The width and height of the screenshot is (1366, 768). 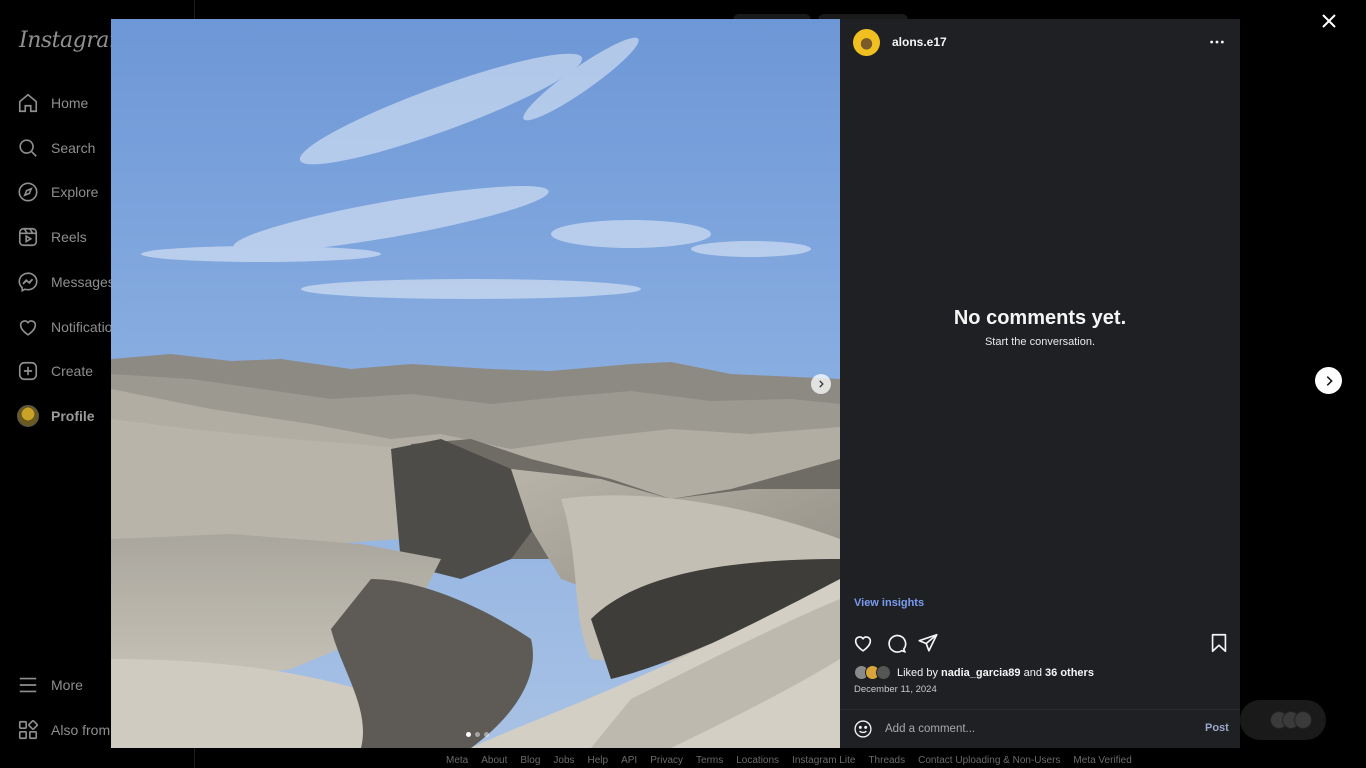 What do you see at coordinates (917, 672) in the screenshot?
I see `liked-by-prefix: Liked by` at bounding box center [917, 672].